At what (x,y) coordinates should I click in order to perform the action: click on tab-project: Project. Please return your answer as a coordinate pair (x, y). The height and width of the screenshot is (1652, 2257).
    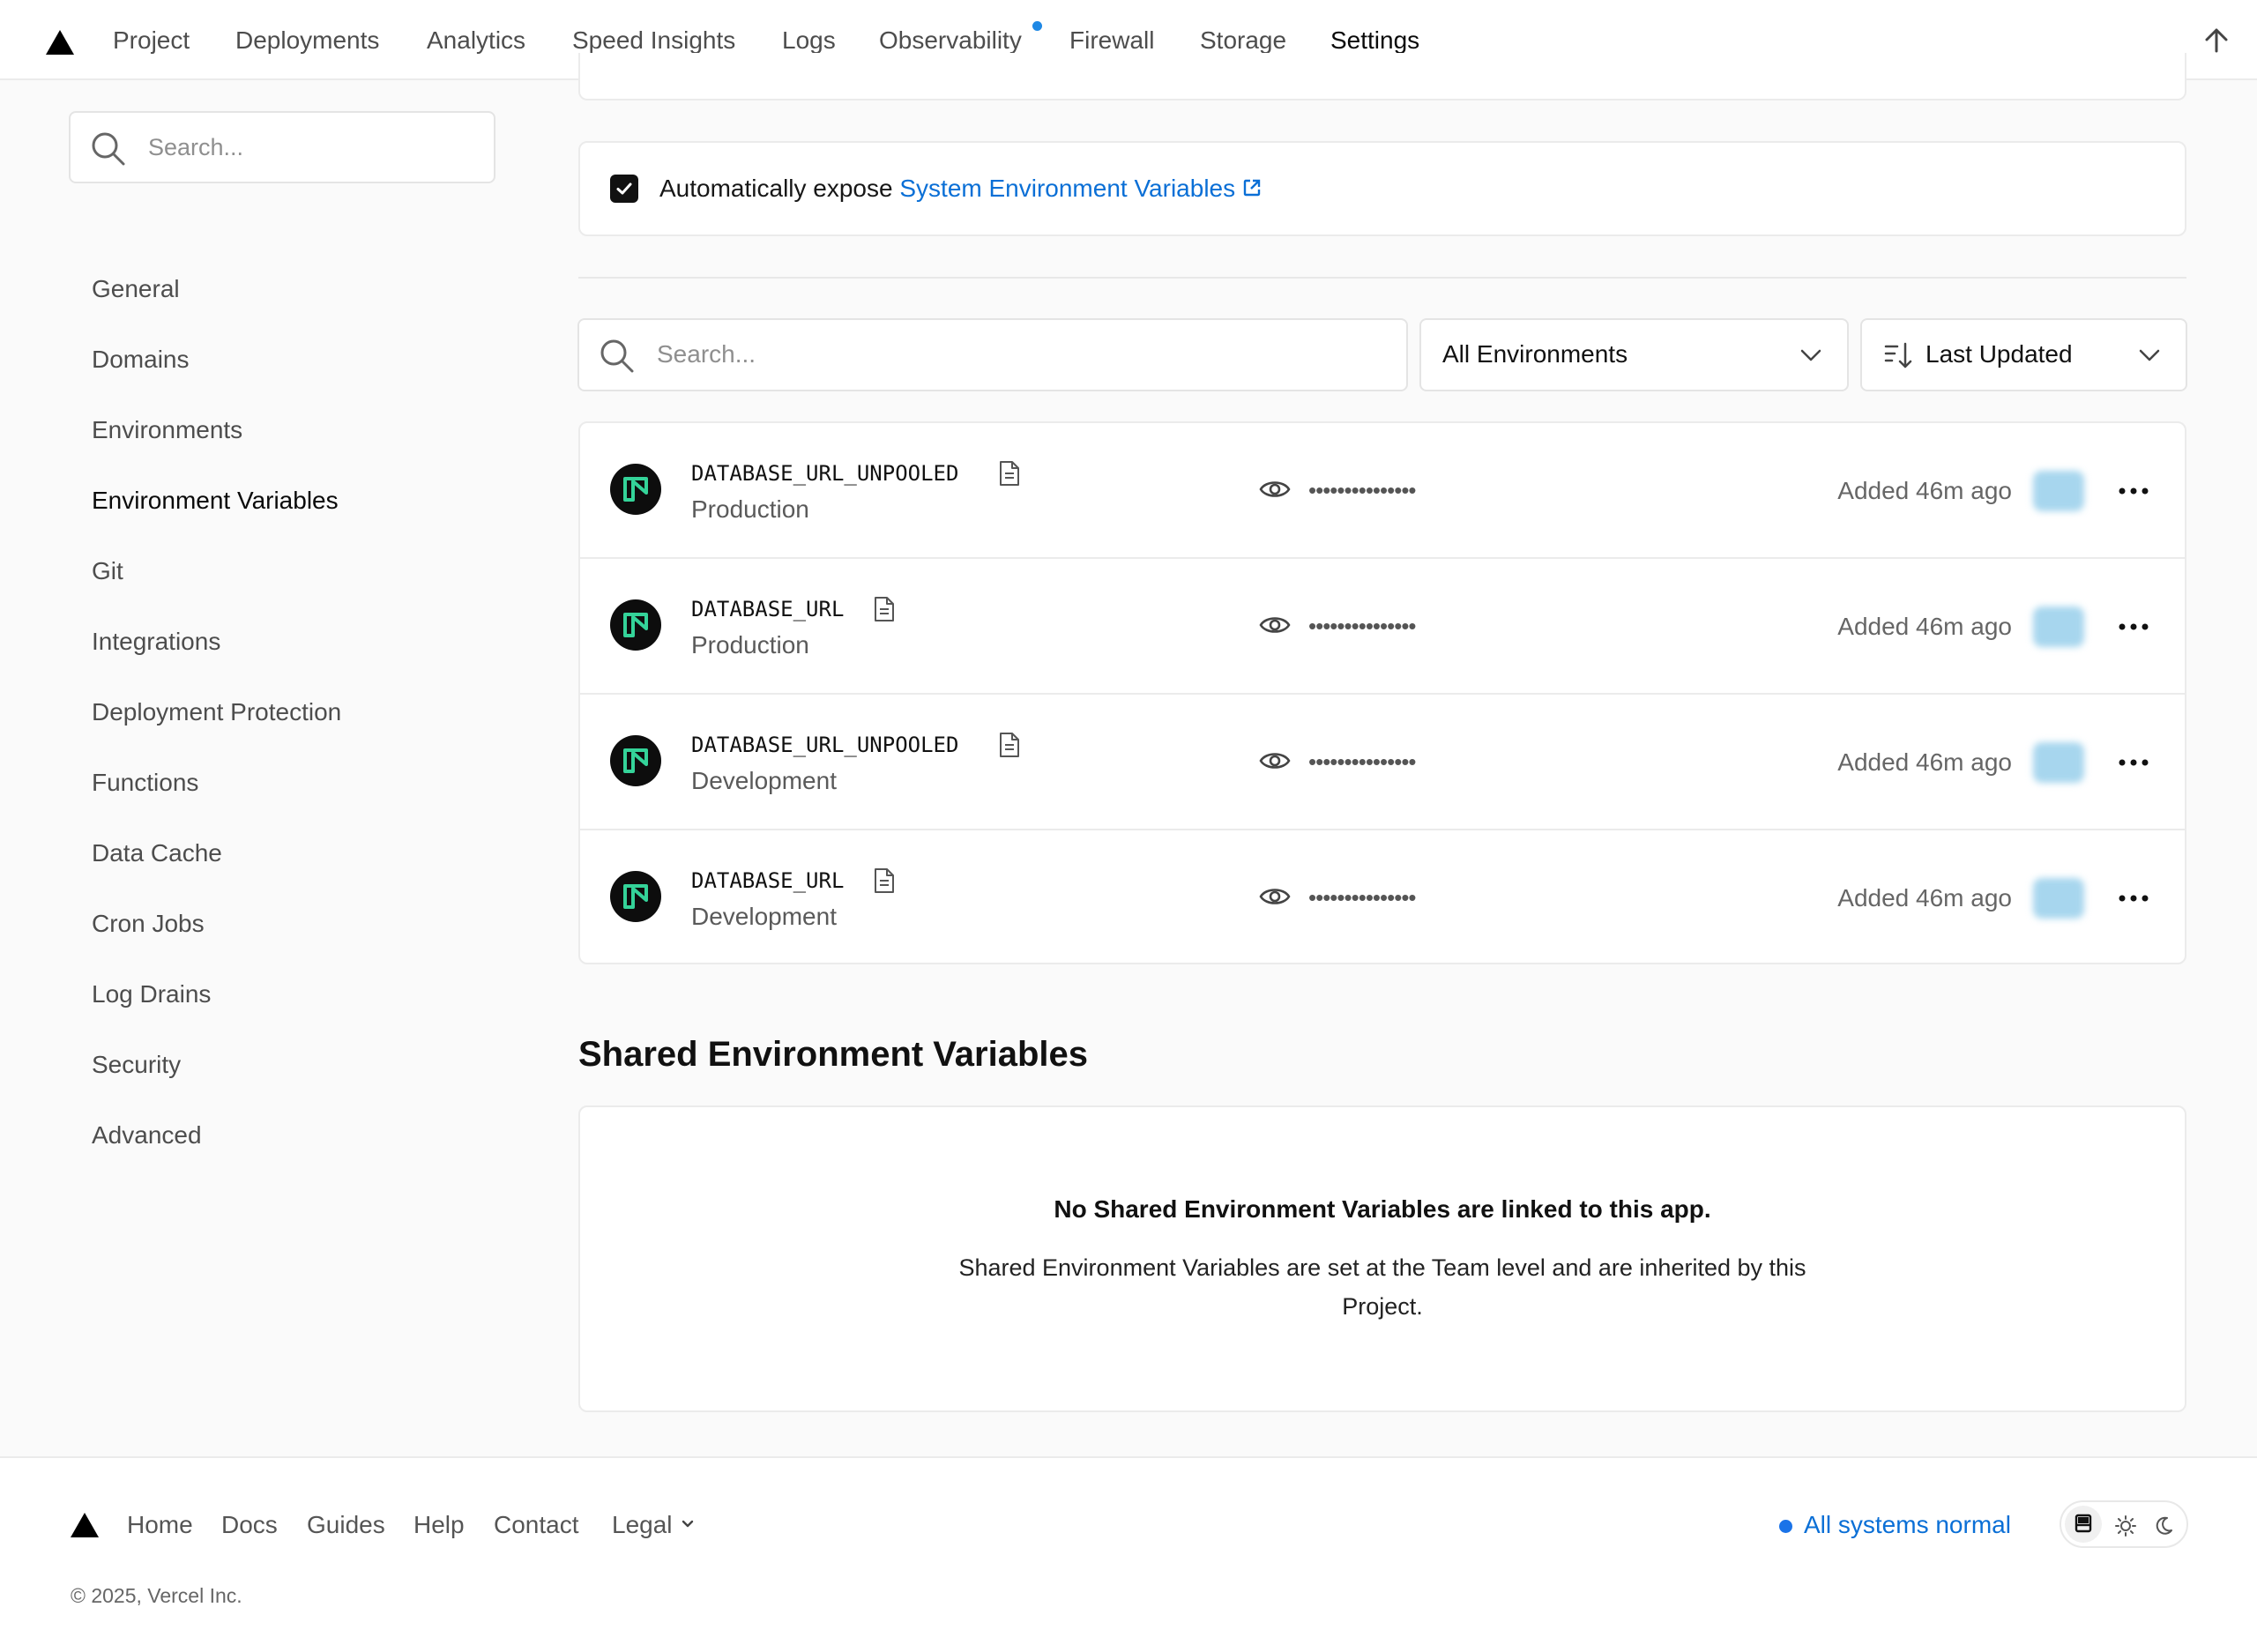
    Looking at the image, I should click on (151, 40).